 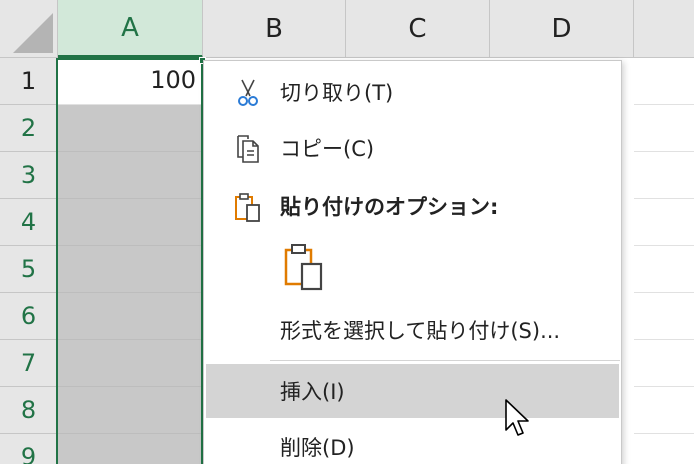 I want to click on cell-e3, so click(x=664, y=175).